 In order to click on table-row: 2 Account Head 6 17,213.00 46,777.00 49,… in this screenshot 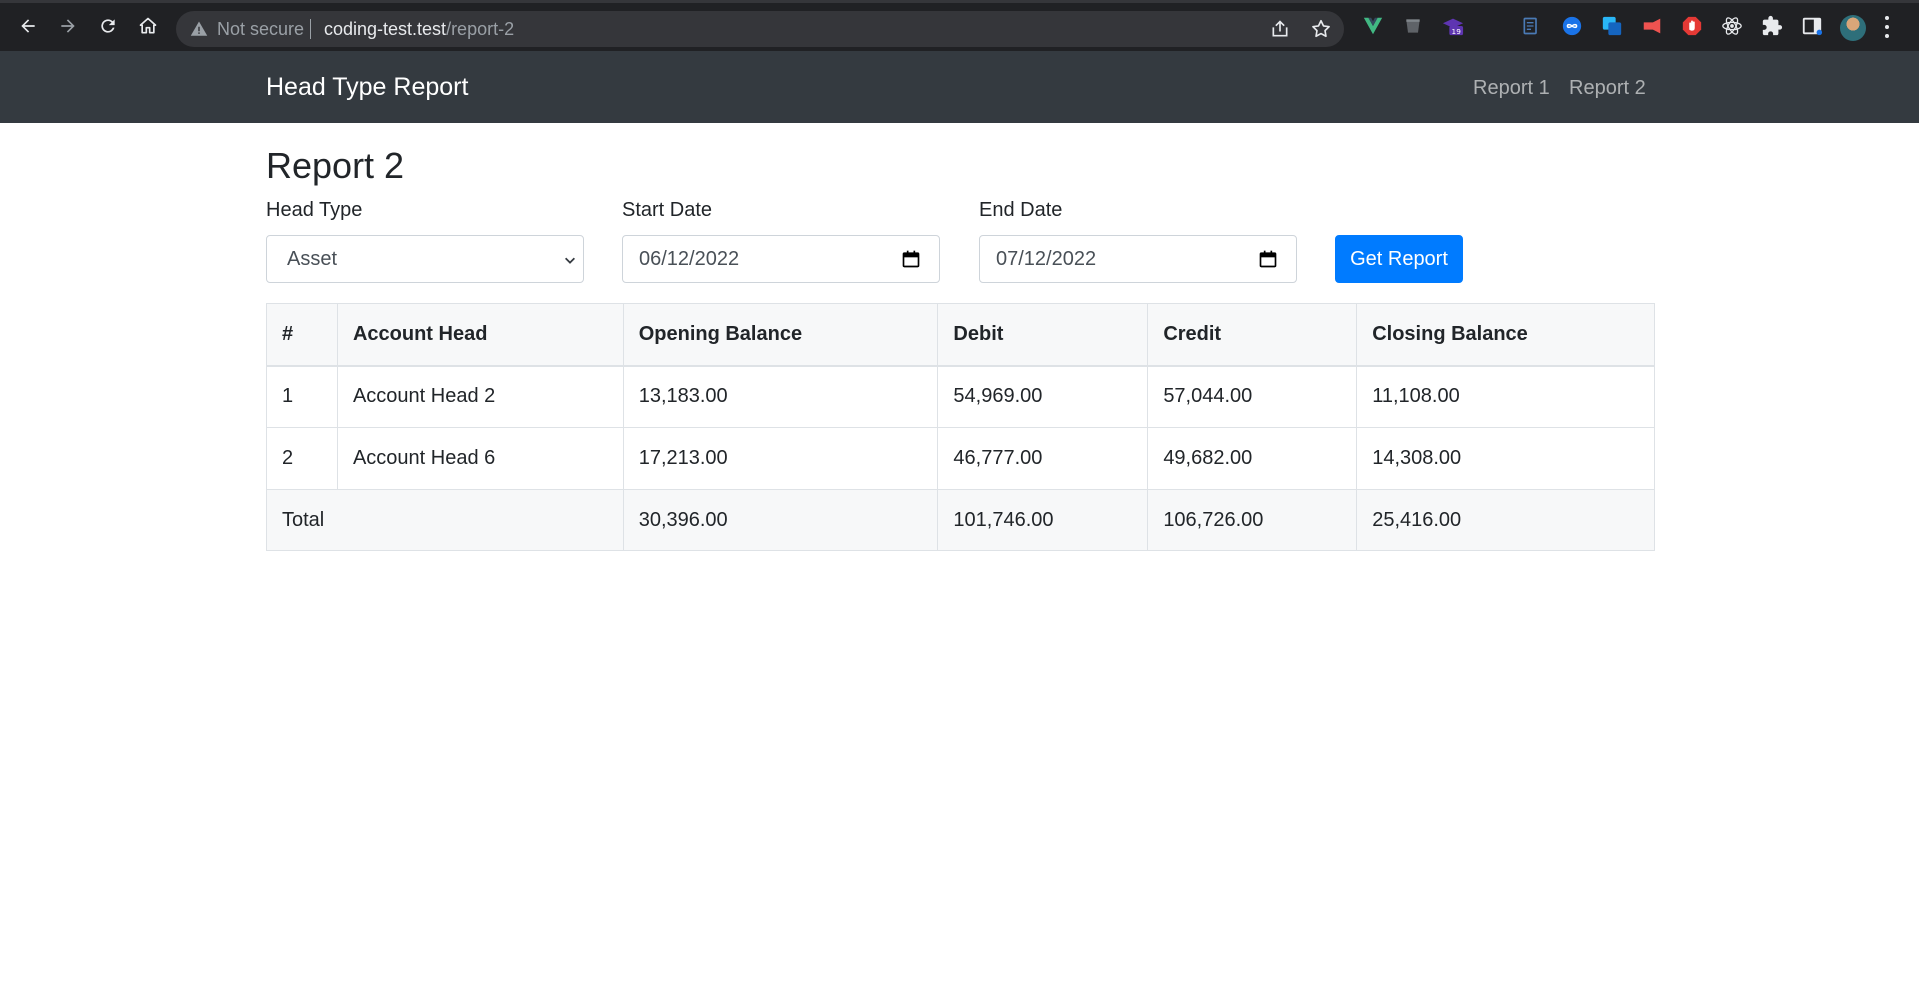, I will do `click(960, 458)`.